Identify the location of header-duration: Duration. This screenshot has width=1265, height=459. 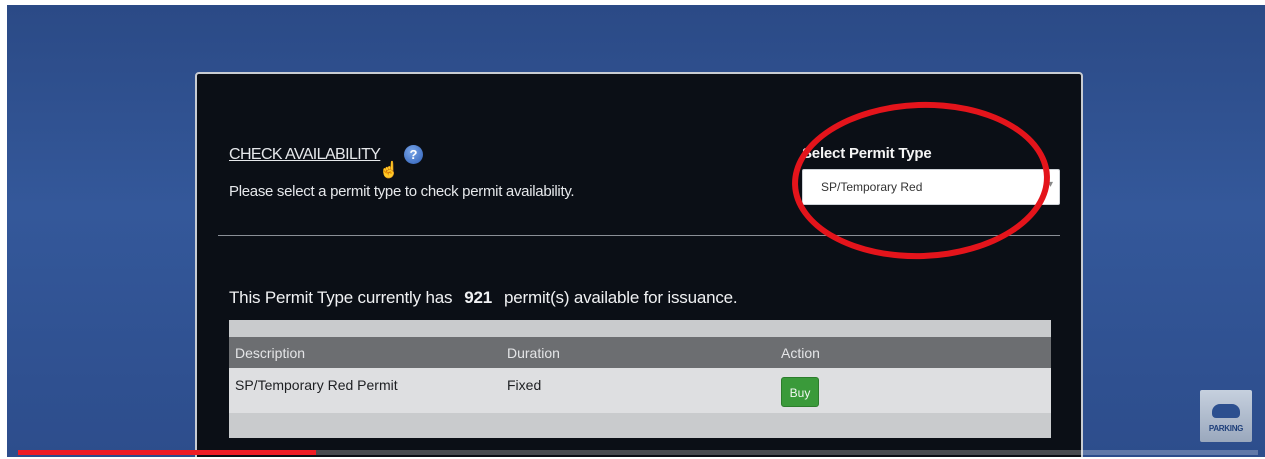
(533, 353).